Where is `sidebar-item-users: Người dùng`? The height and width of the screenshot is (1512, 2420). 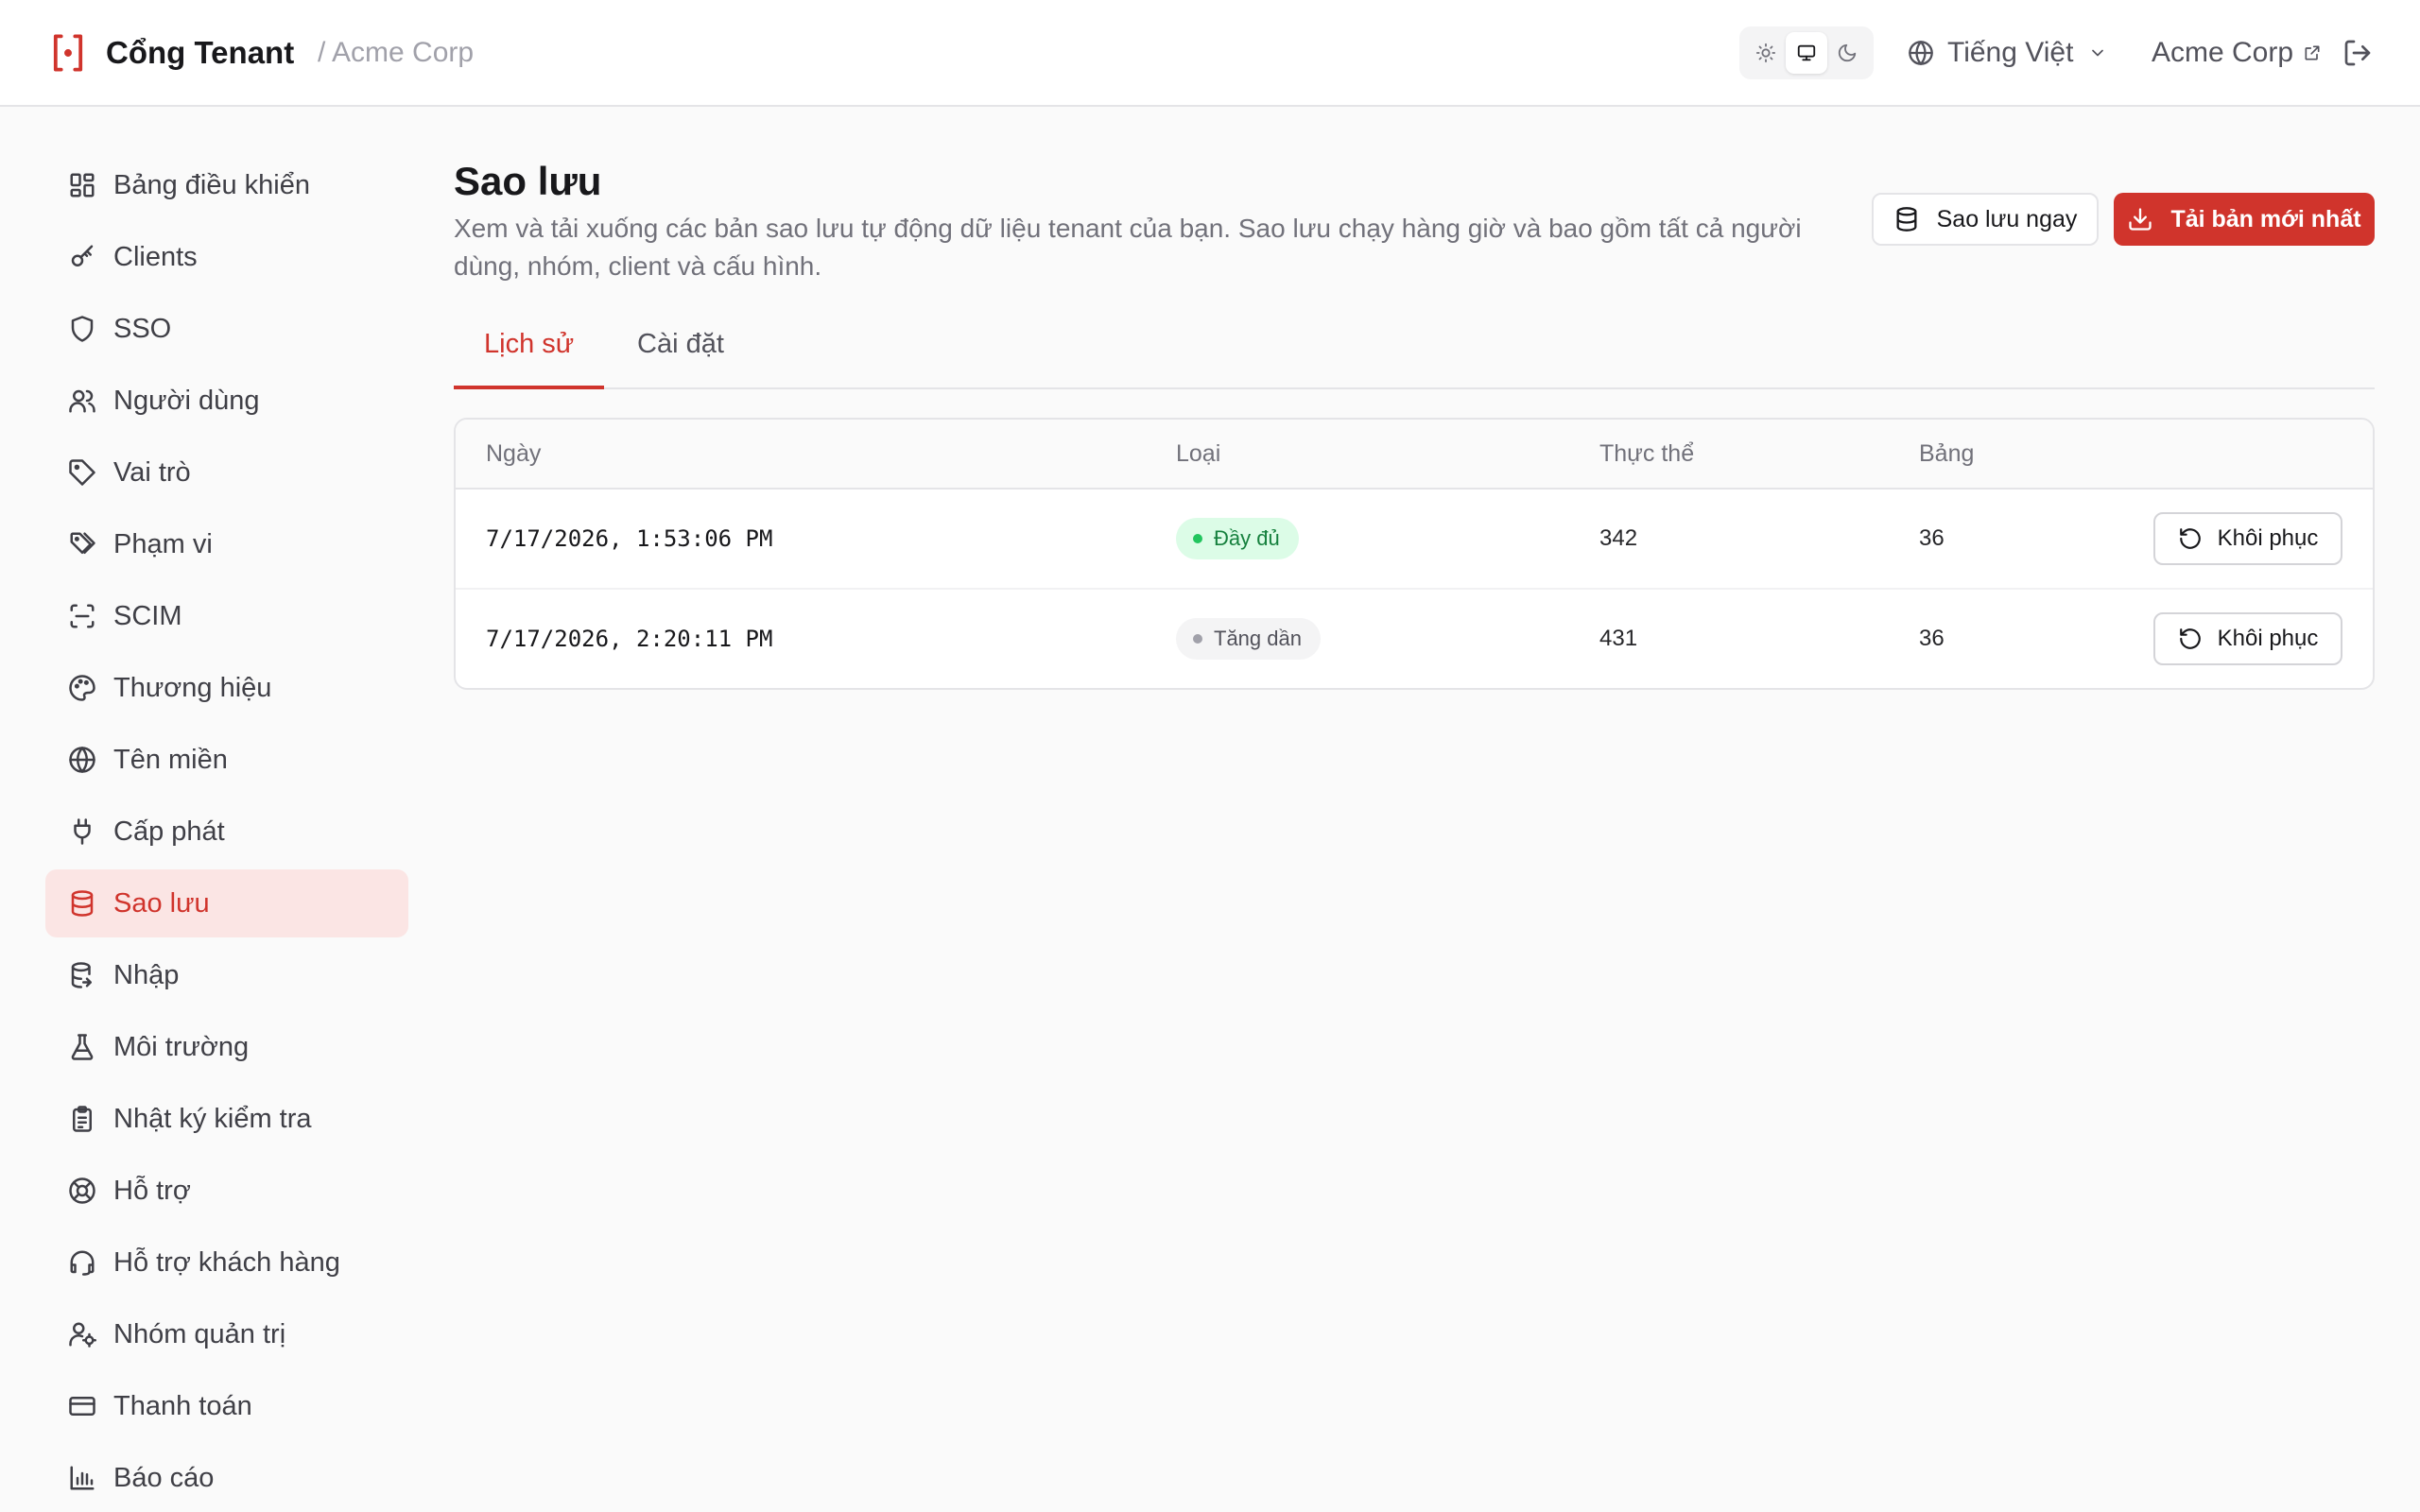
sidebar-item-users: Người dùng is located at coordinates (226, 401).